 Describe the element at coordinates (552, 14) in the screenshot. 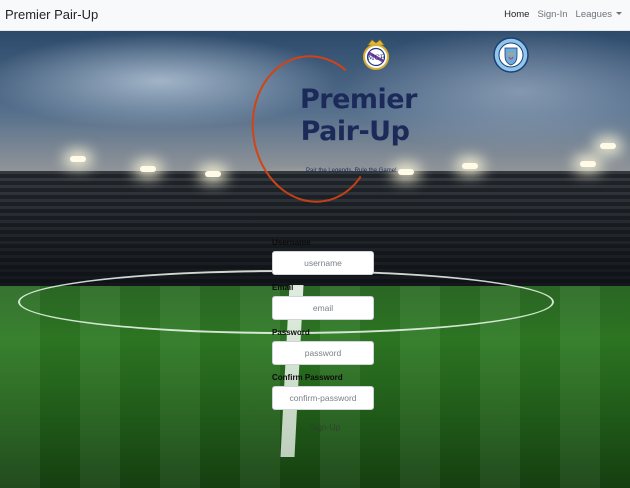

I see `nav-sign-in-link: Sign-In` at that location.